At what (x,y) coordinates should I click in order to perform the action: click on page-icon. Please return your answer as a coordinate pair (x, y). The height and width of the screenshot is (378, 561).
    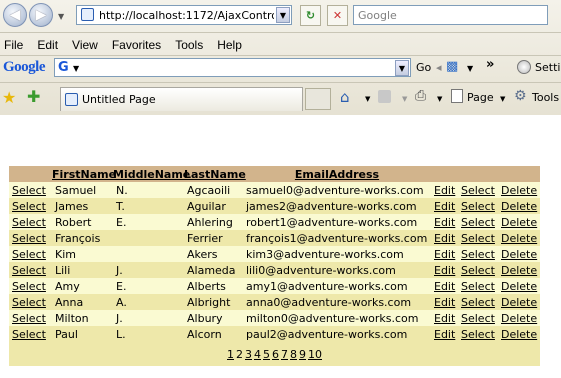
    Looking at the image, I should click on (71, 99).